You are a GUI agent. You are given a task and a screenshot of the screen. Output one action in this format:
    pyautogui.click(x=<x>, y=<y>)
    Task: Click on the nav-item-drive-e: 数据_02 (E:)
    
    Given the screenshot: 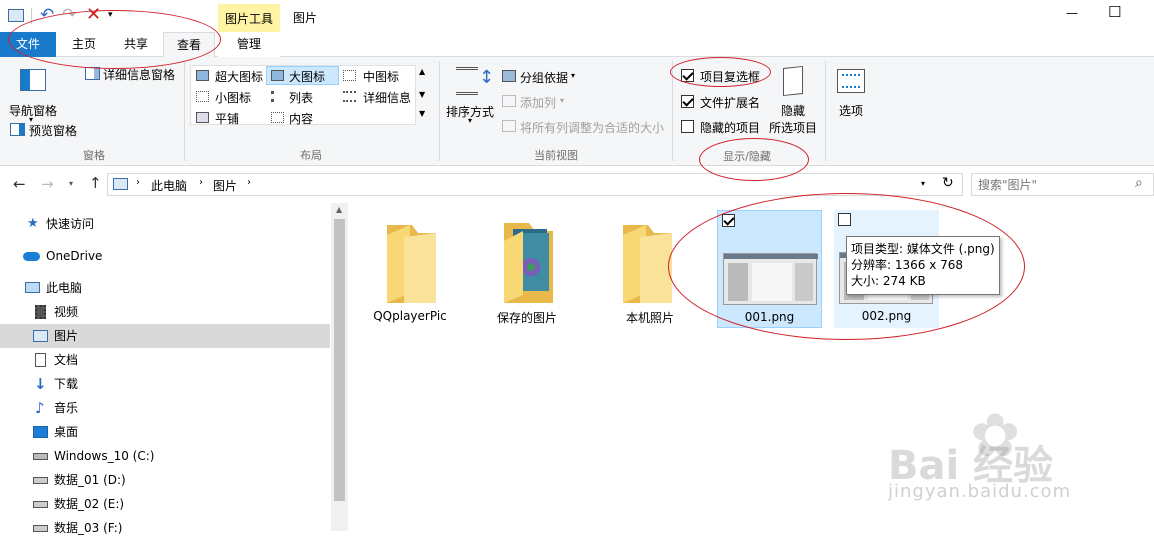 What is the action you would take?
    pyautogui.click(x=165, y=504)
    